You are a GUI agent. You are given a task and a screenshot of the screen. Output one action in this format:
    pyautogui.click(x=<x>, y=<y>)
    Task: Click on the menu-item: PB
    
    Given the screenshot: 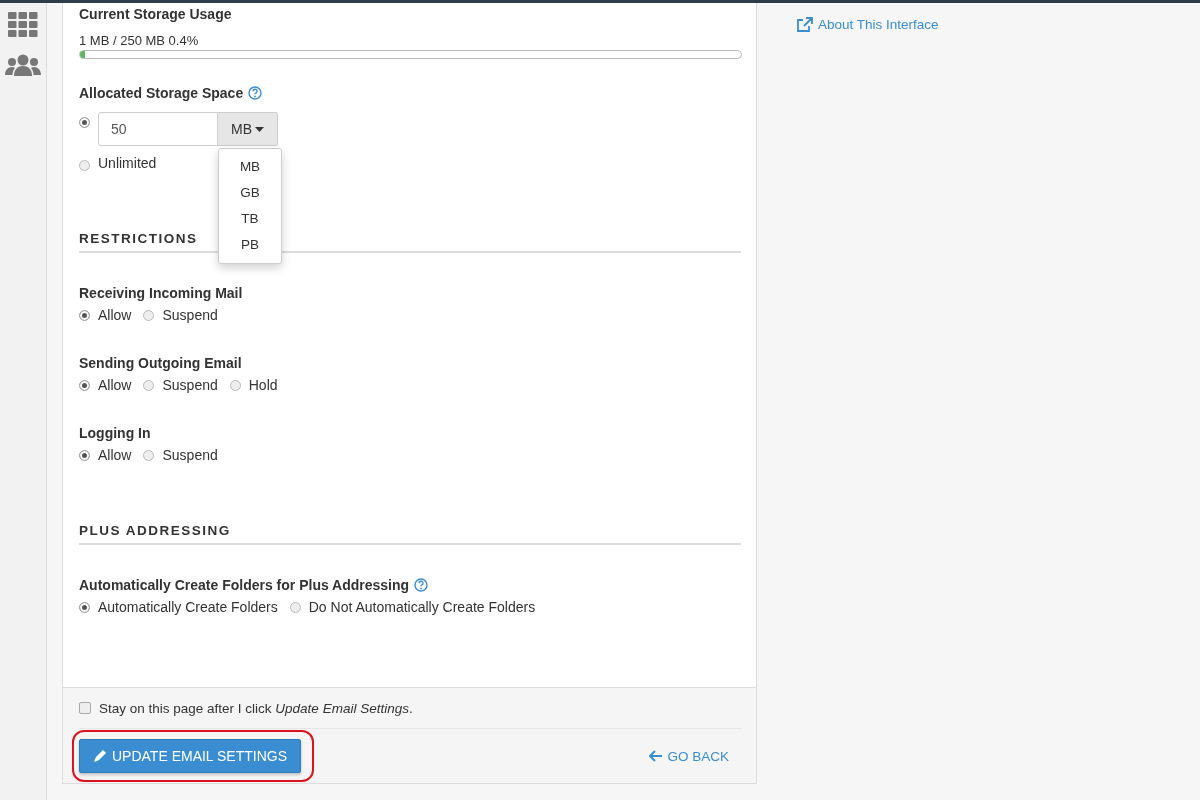 What is the action you would take?
    pyautogui.click(x=250, y=245)
    